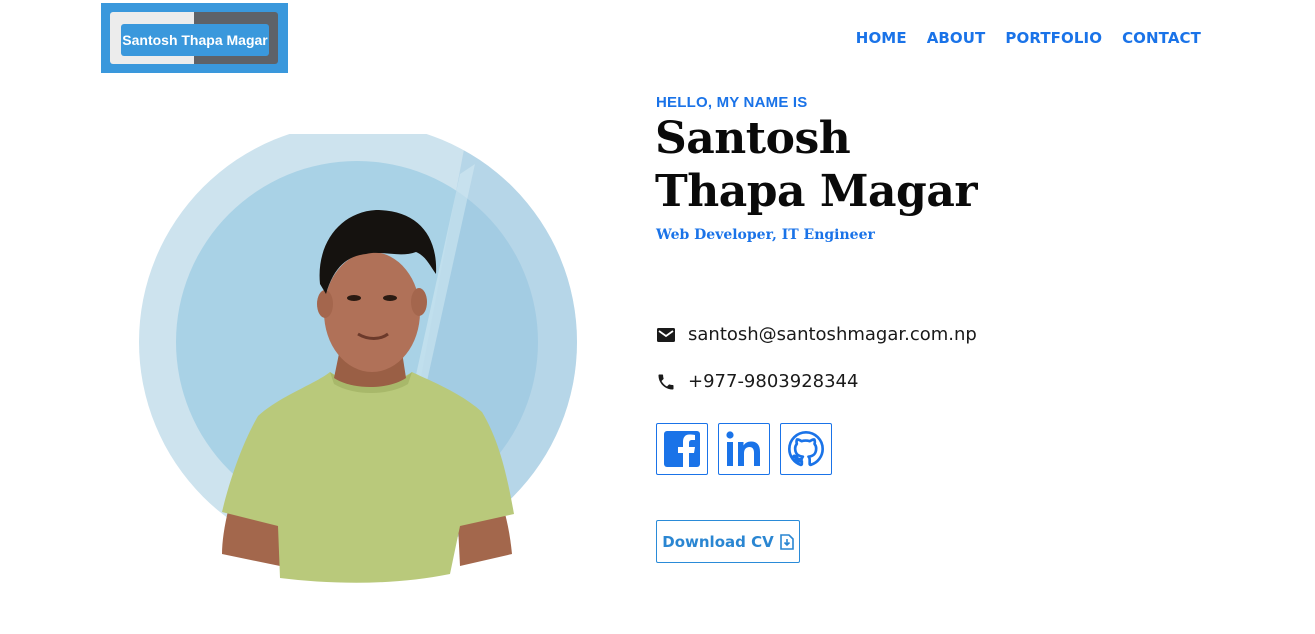 The height and width of the screenshot is (634, 1315). I want to click on mail-icon, so click(666, 335).